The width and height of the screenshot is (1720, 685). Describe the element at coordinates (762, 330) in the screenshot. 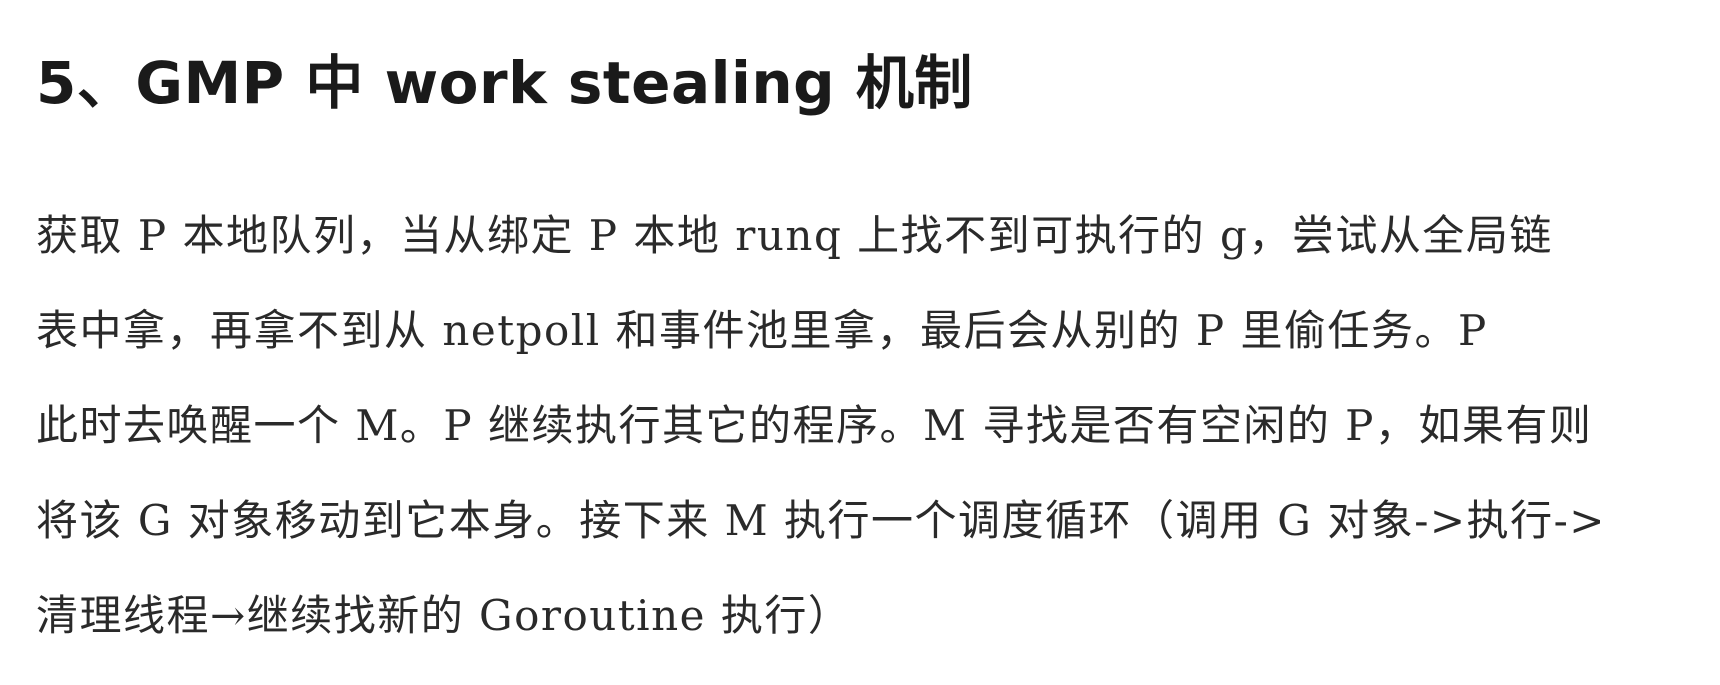

I see `paragraph-line-2: 表中拿，再拿不到从 netpoll 和事件池里拿，最后会从别的 P 里偷任务。P` at that location.